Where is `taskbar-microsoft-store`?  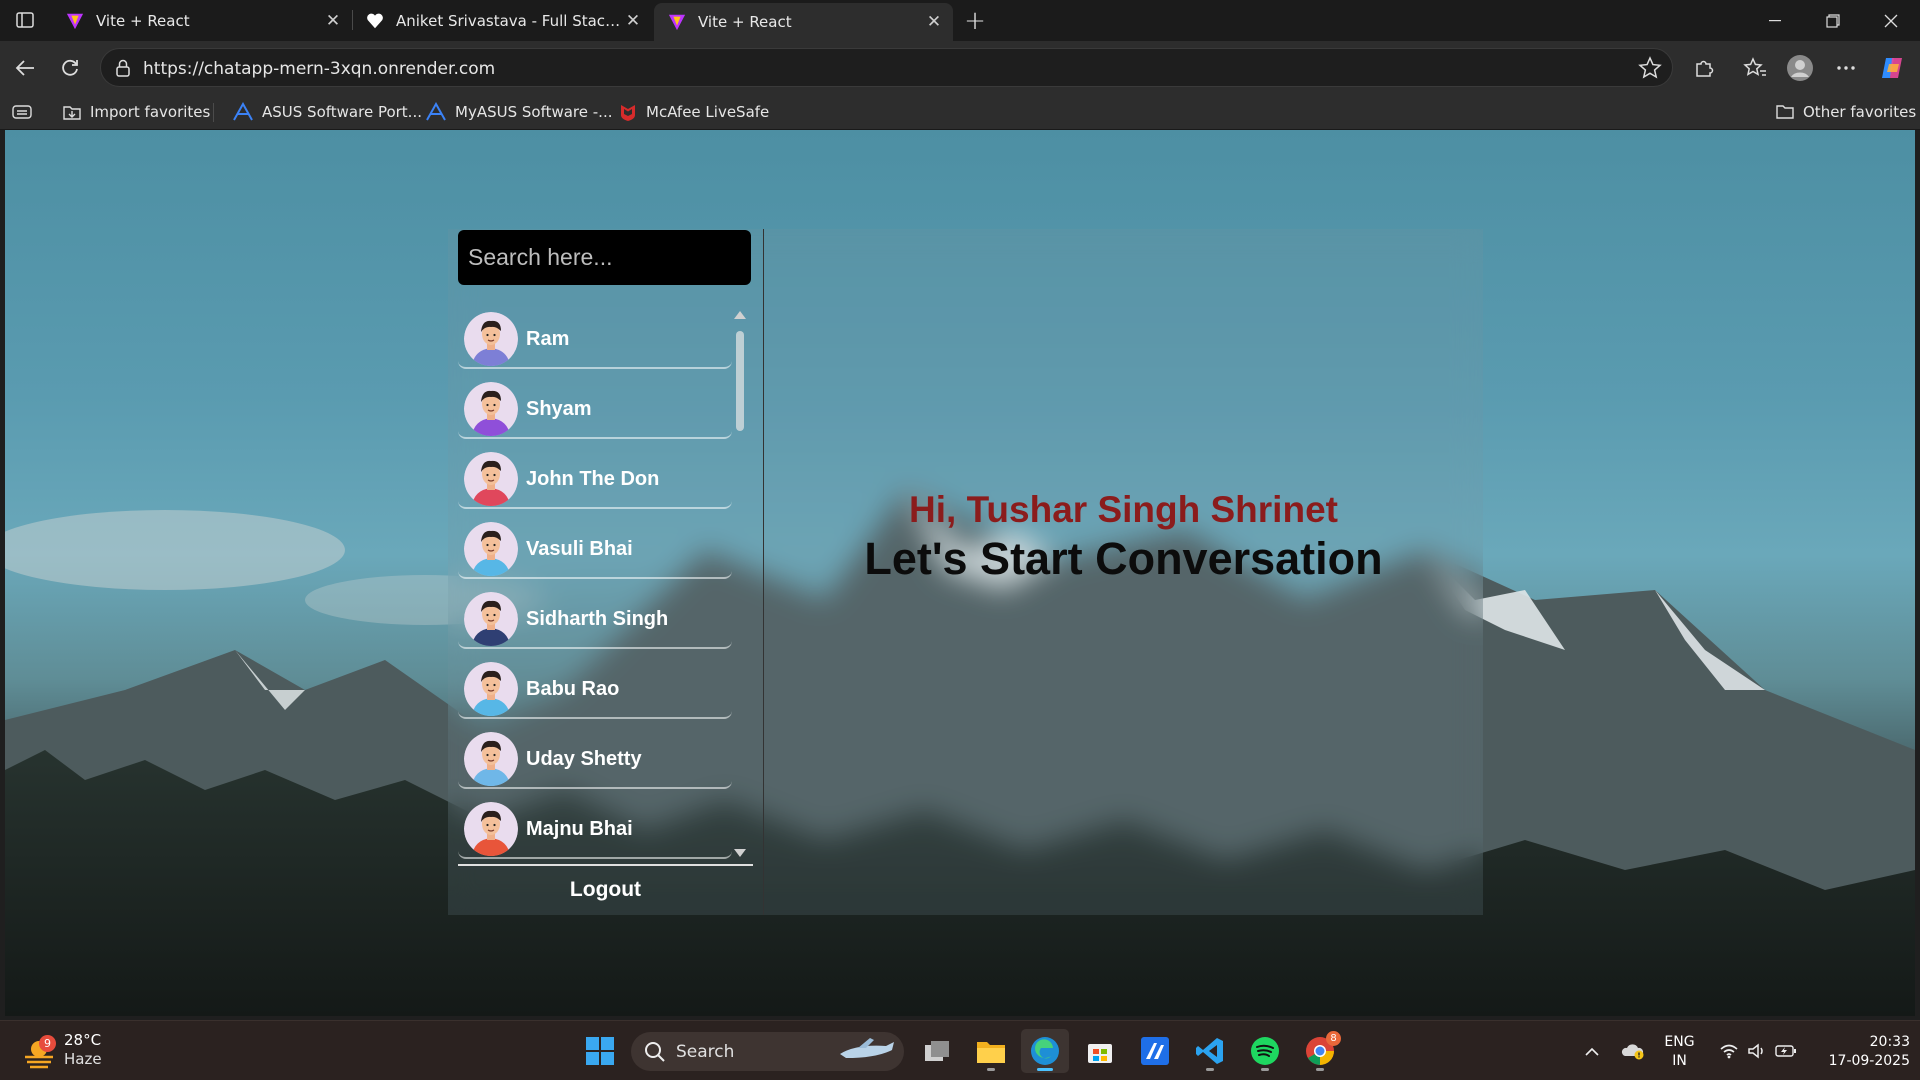 taskbar-microsoft-store is located at coordinates (1100, 1051).